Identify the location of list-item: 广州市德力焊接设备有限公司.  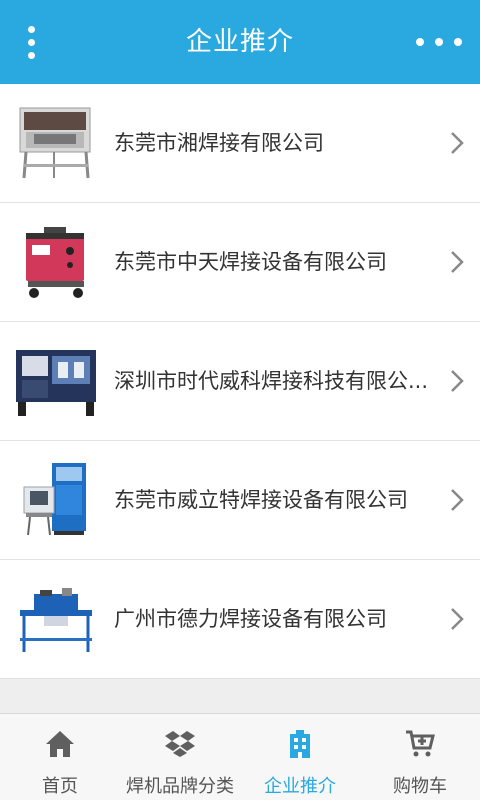
(240, 619).